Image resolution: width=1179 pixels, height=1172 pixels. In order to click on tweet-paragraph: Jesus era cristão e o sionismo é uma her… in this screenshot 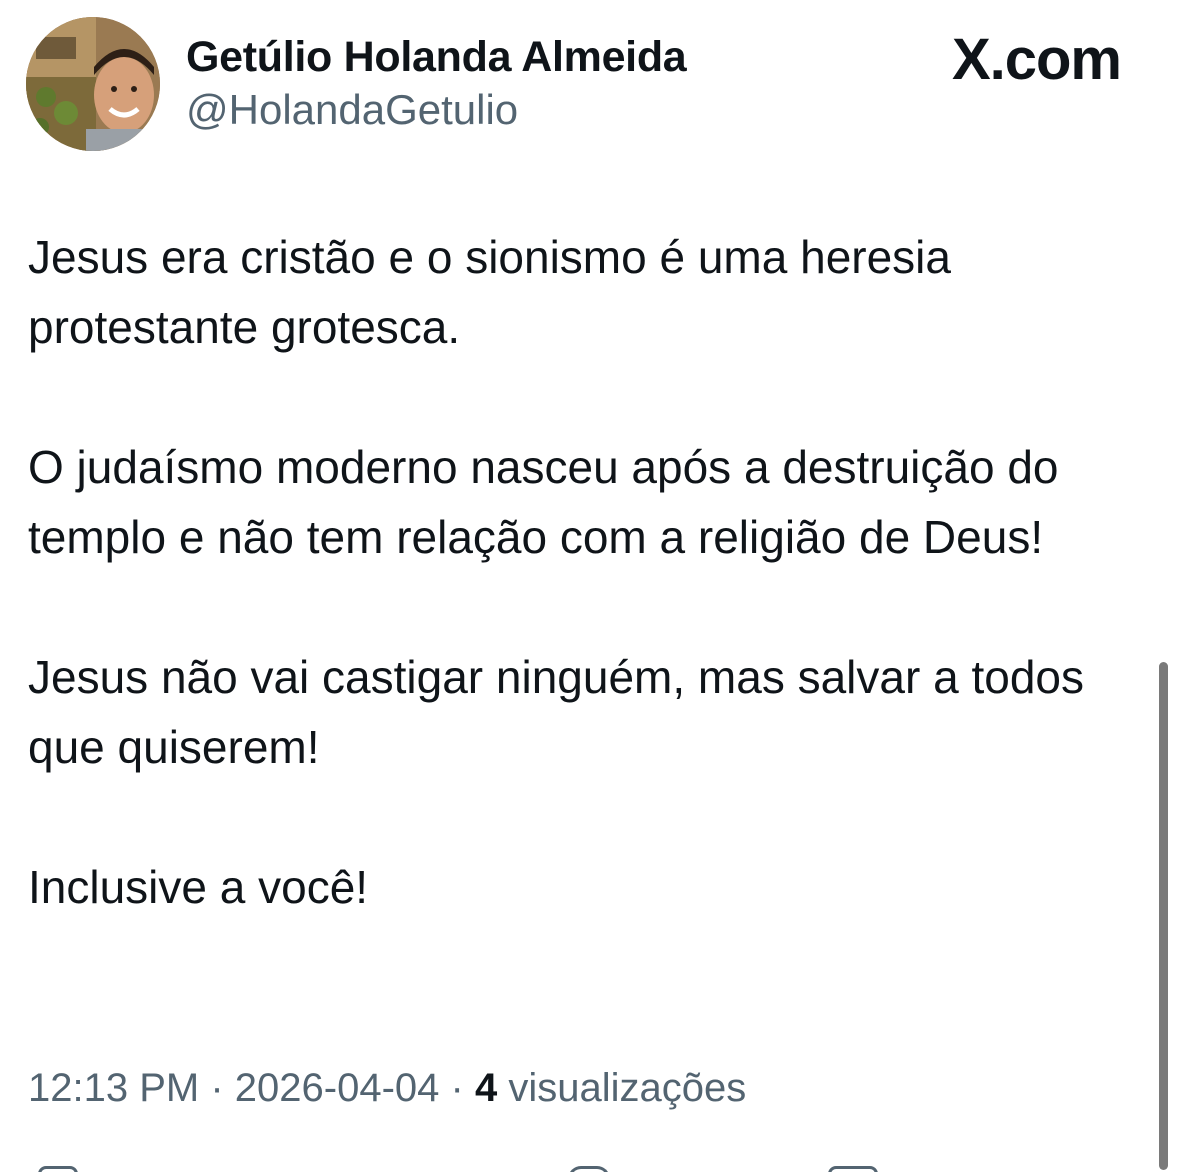, I will do `click(489, 292)`.